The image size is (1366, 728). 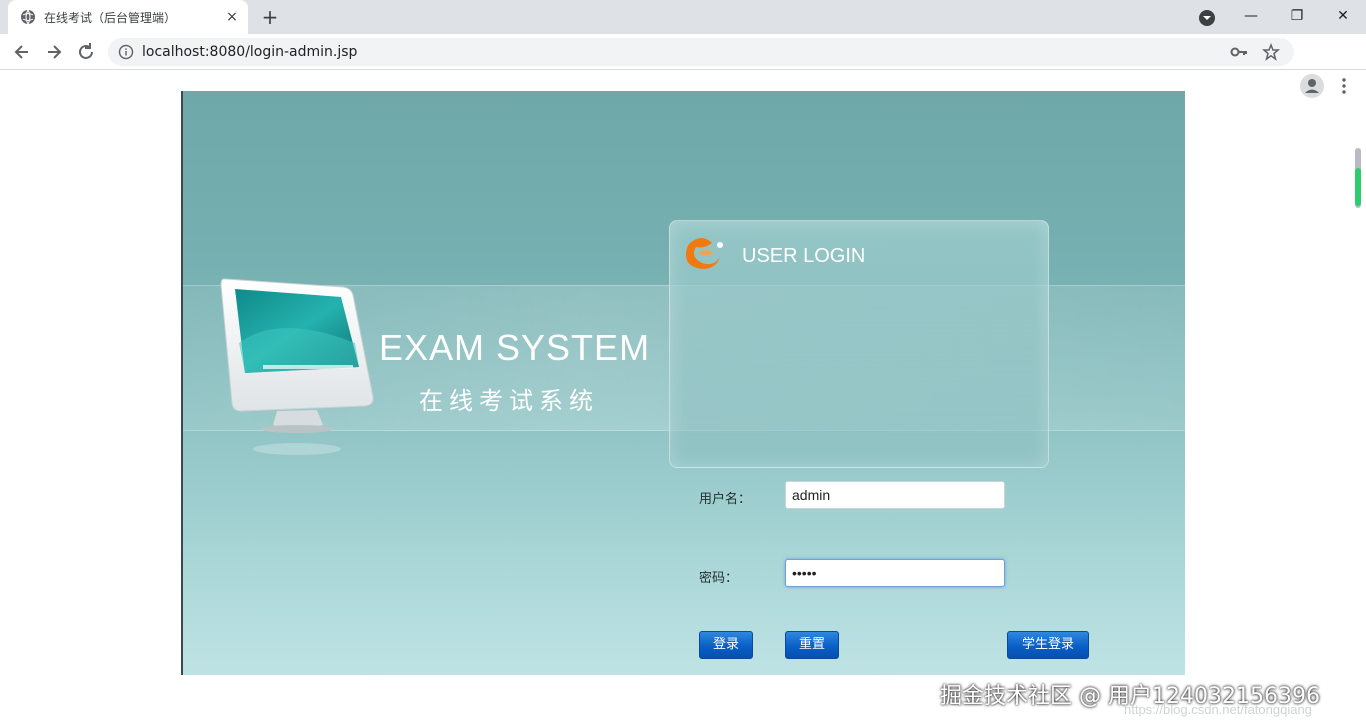 I want to click on tab-search-icon, so click(x=1207, y=18).